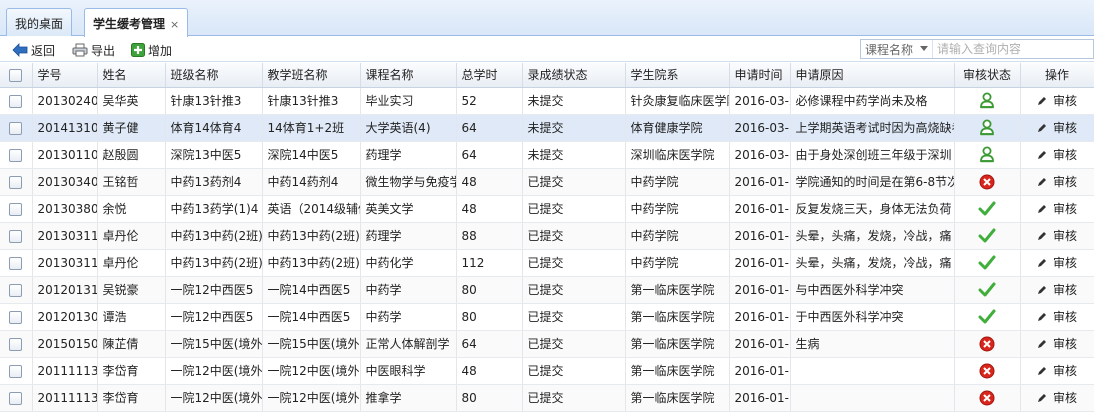 The width and height of the screenshot is (1094, 414). Describe the element at coordinates (39, 22) in the screenshot. I see `tab-desktop: 我的桌面` at that location.